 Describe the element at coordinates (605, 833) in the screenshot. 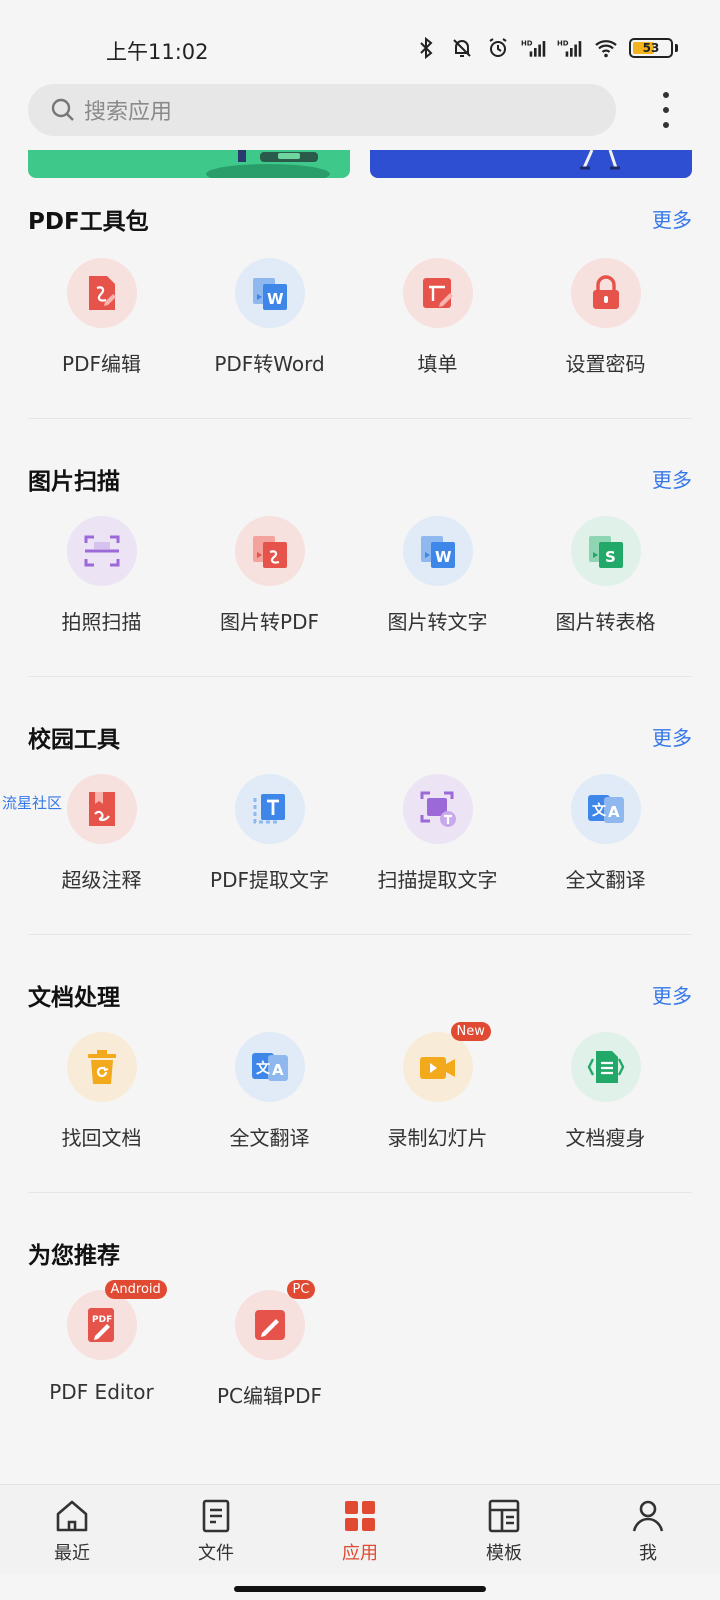

I see `tool-full-translate: 文A 全文翻译` at that location.